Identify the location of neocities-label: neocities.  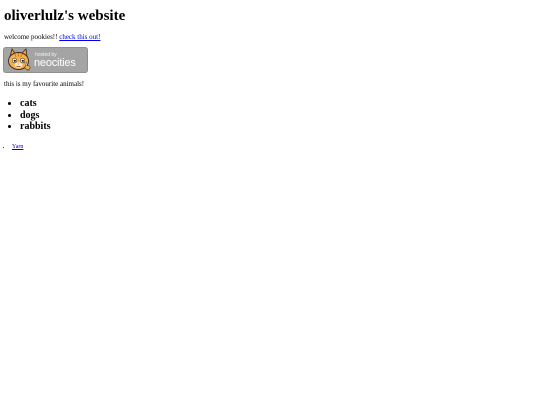
(55, 63).